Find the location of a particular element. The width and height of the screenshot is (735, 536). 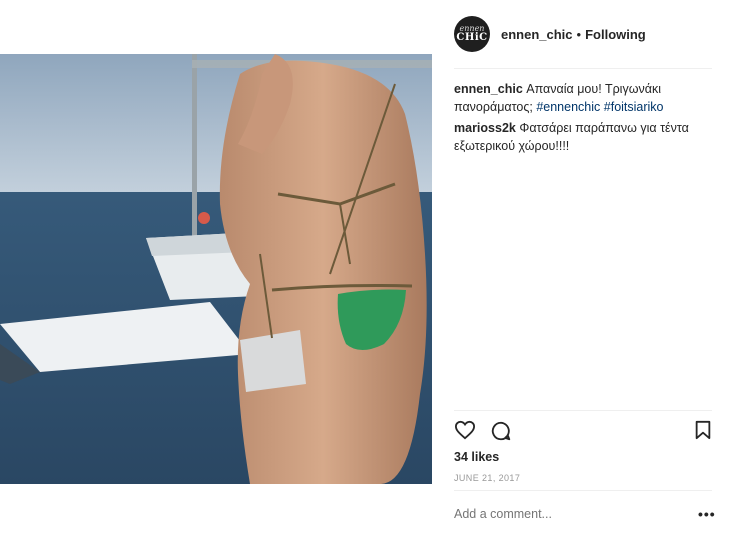

post-actions is located at coordinates (584, 432).